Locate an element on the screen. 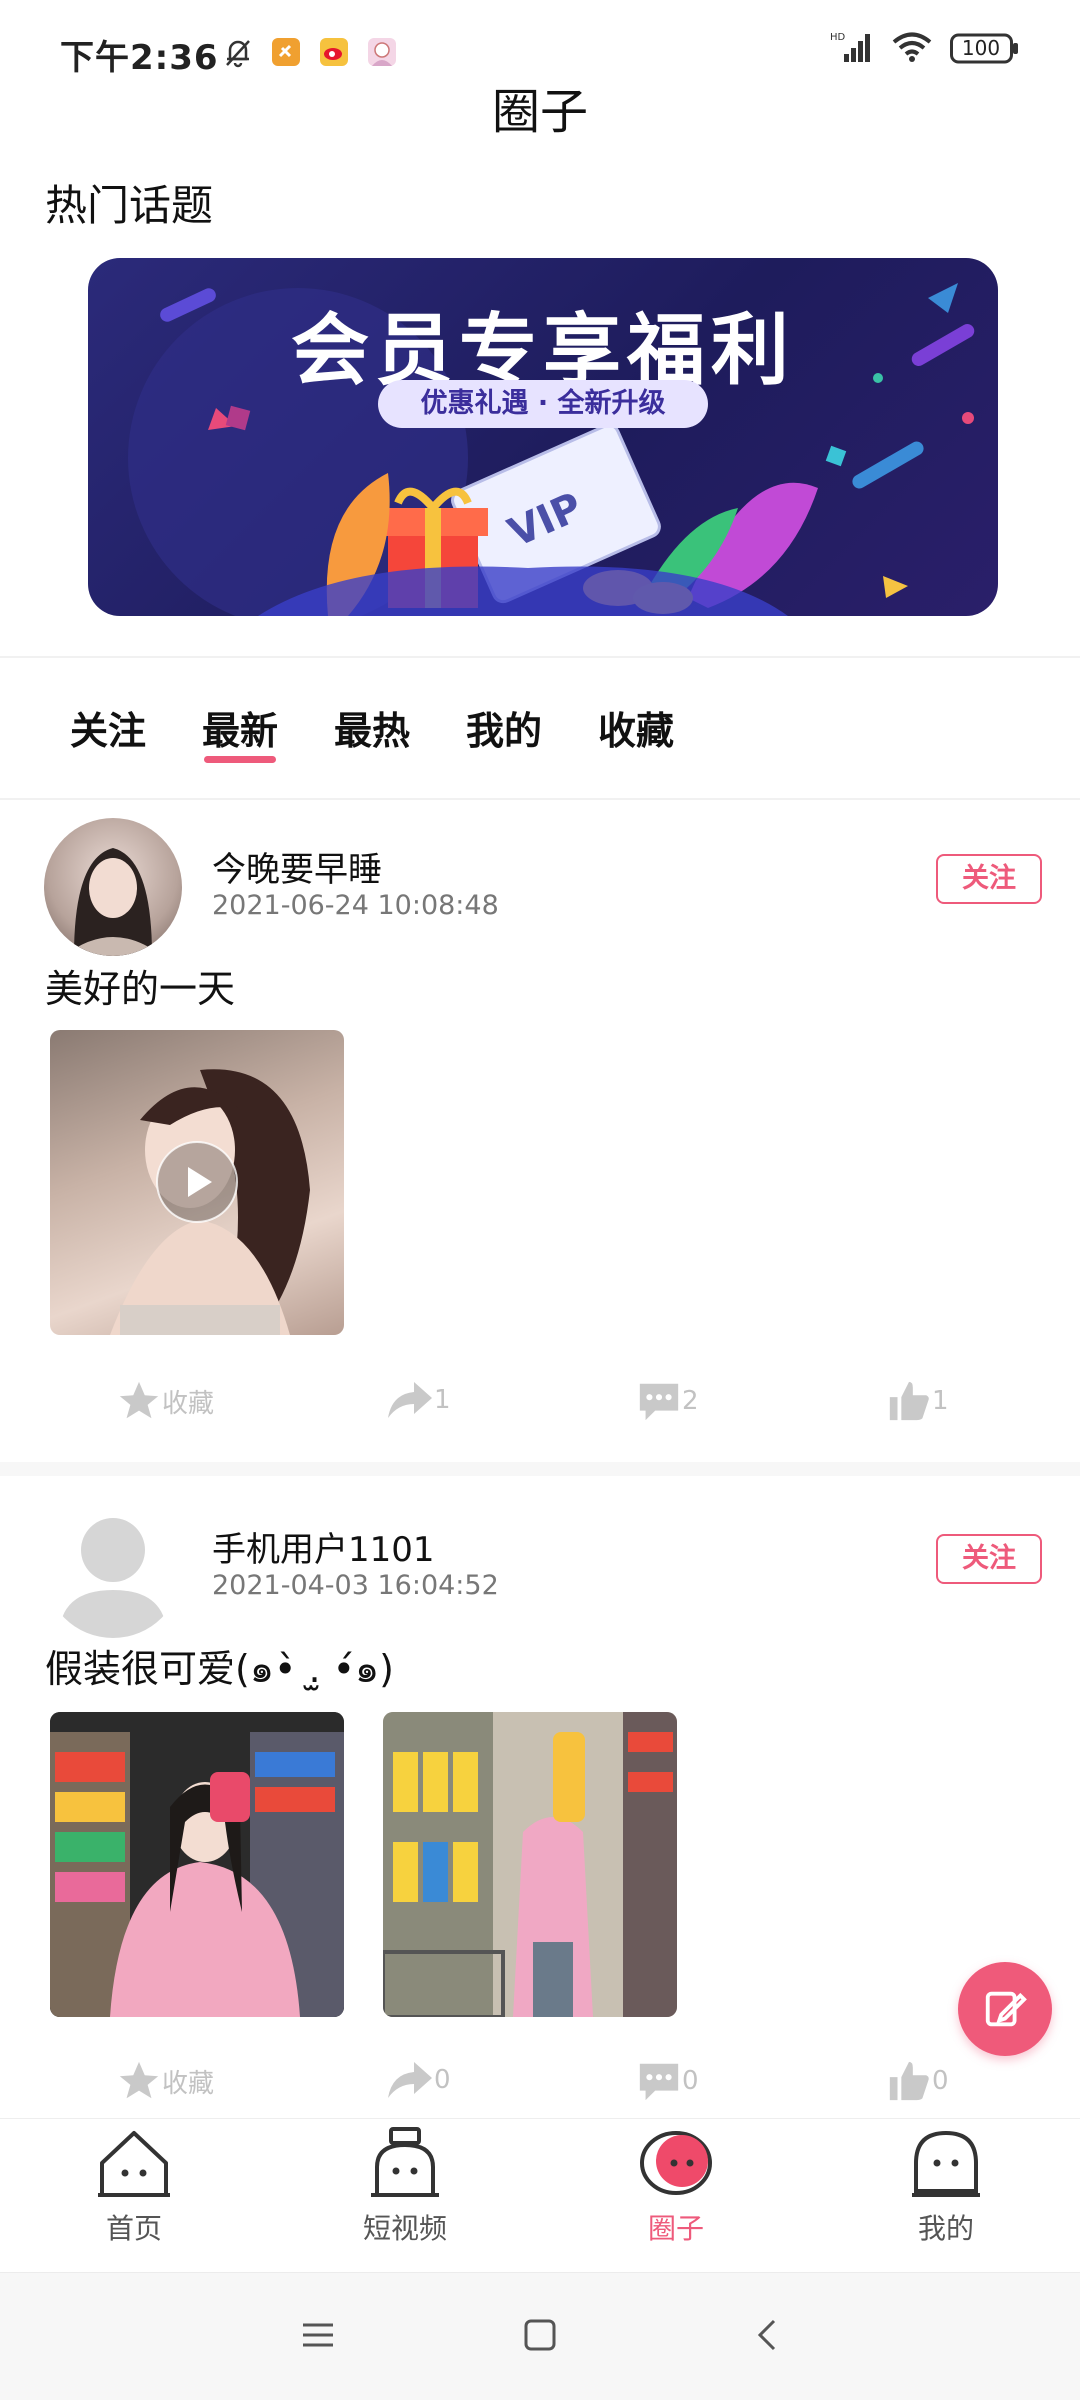  svg-text: HD is located at coordinates (838, 37).